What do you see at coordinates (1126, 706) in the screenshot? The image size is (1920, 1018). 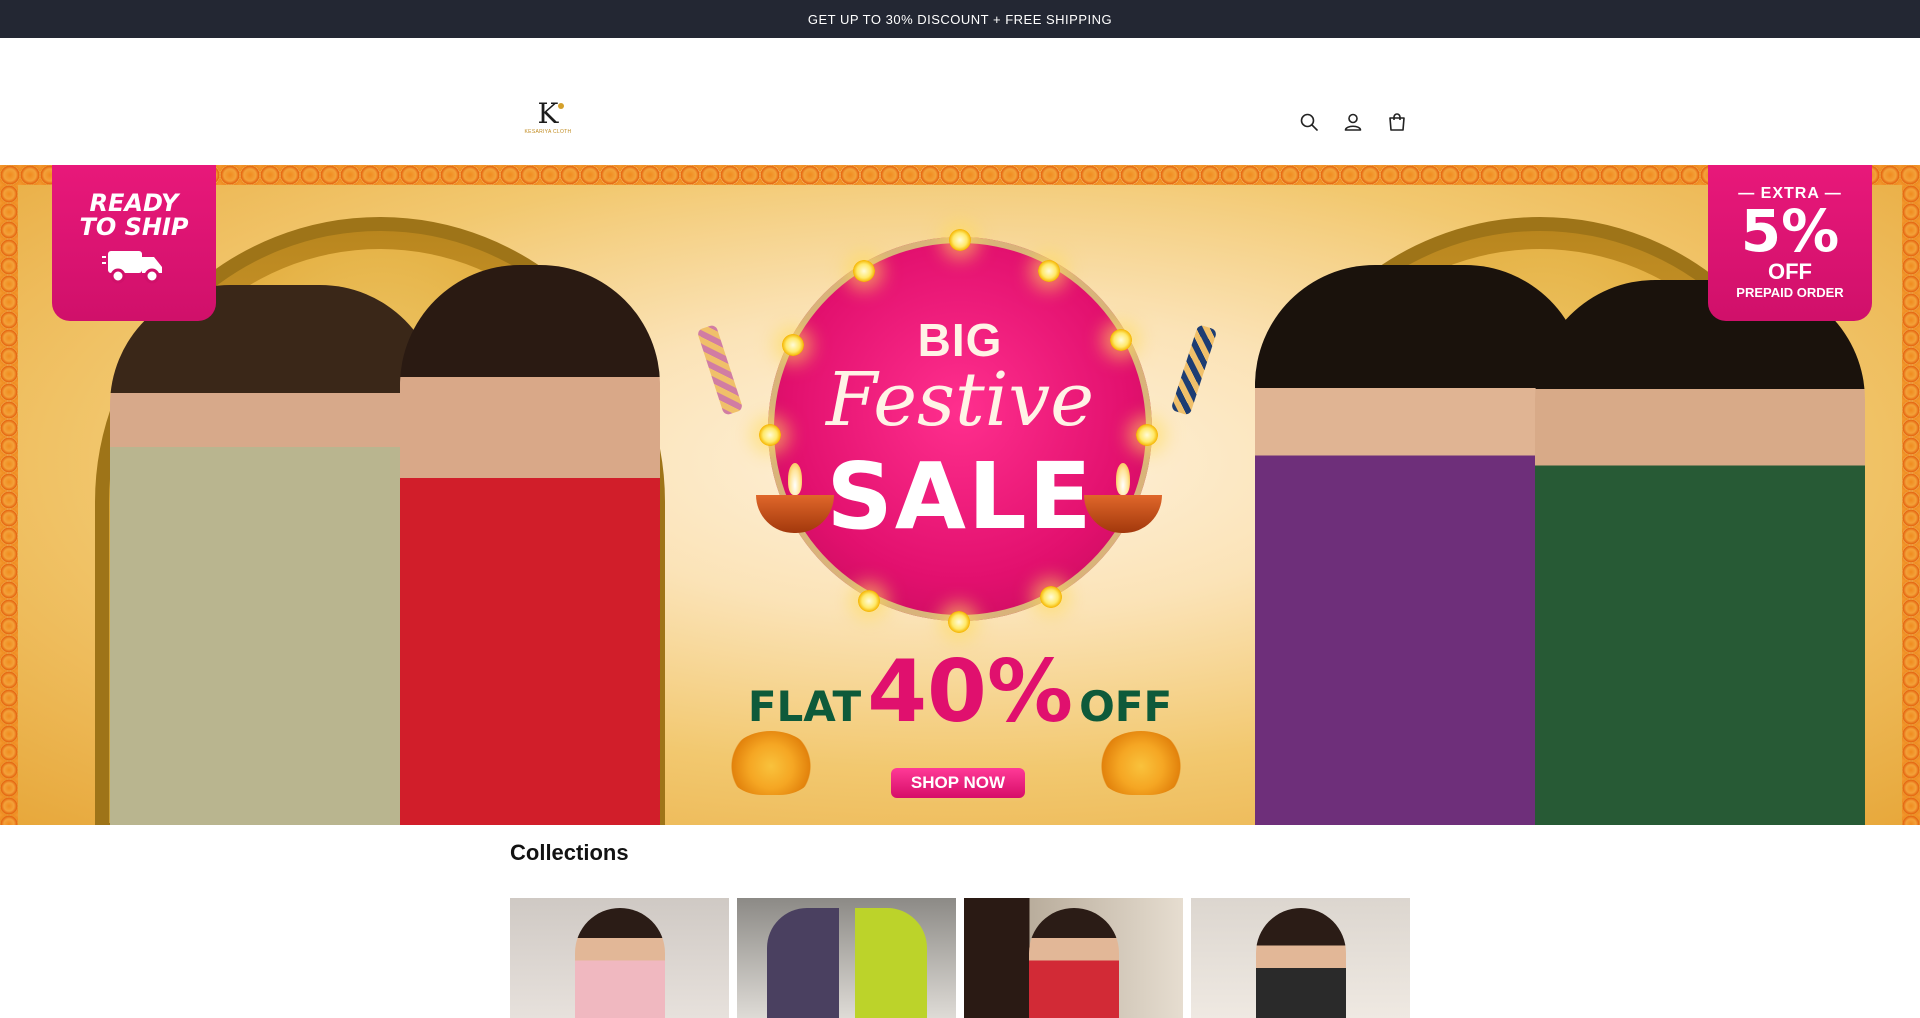 I see `off-text: OFF` at bounding box center [1126, 706].